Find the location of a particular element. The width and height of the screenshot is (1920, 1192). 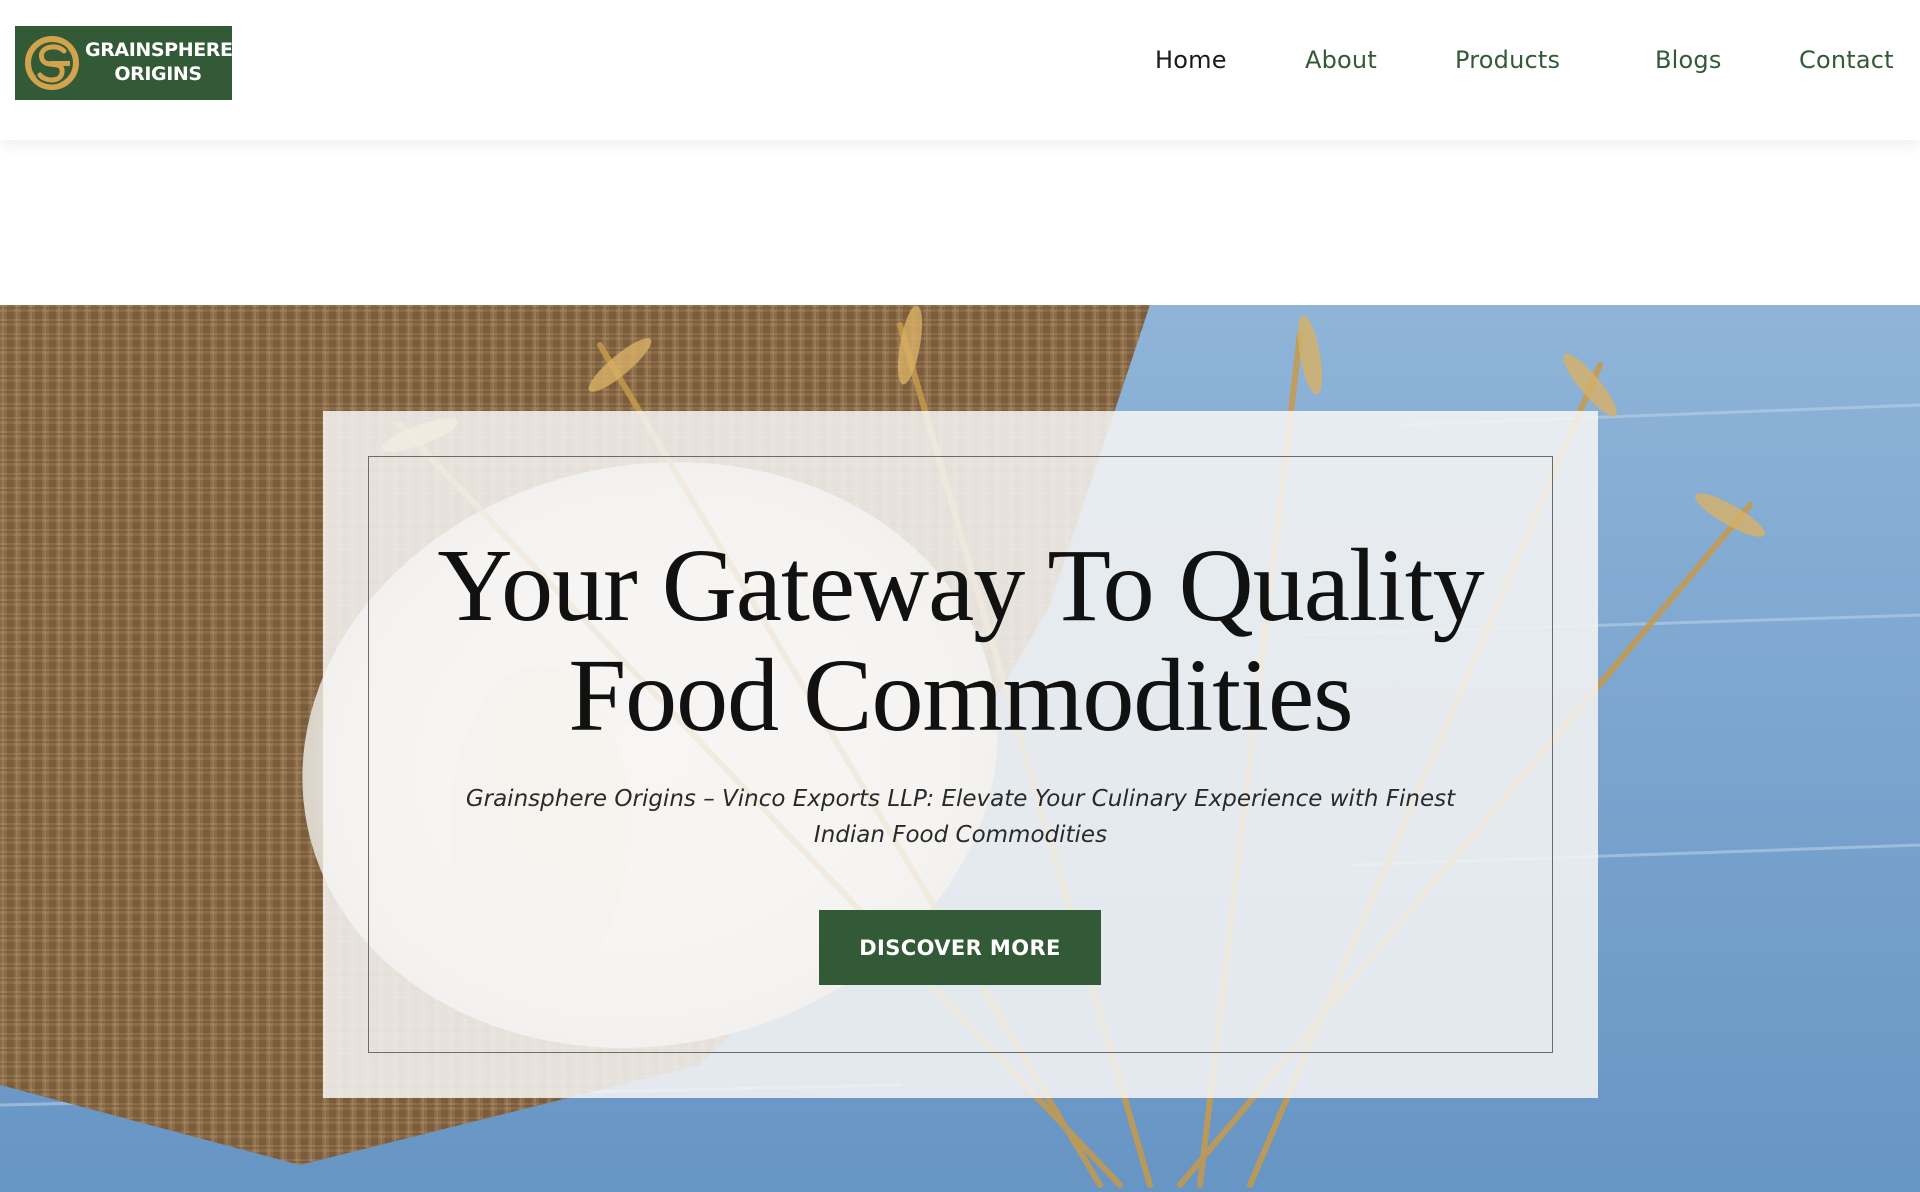

hero-title: Your Gateway To Quality Food Commodities is located at coordinates (960, 641).